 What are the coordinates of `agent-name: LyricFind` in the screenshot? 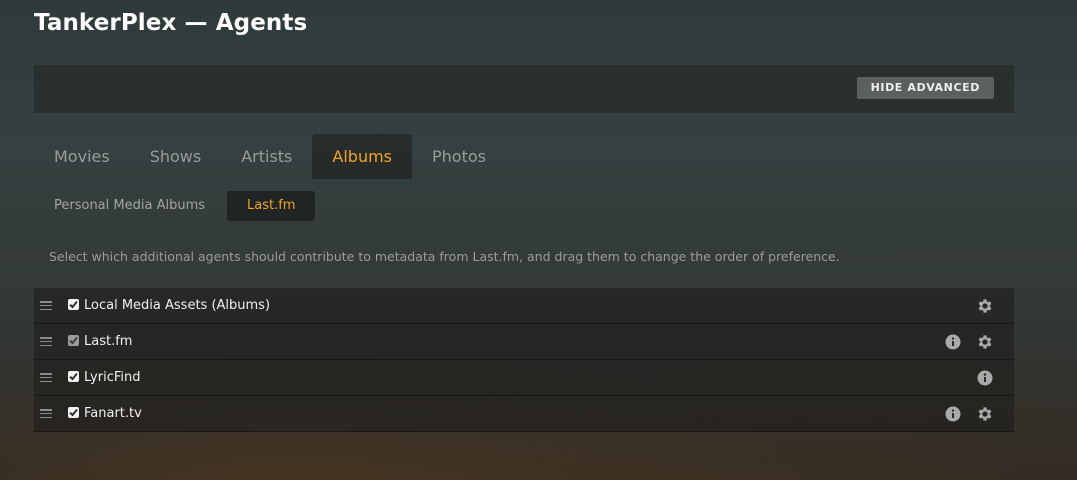 It's located at (112, 377).